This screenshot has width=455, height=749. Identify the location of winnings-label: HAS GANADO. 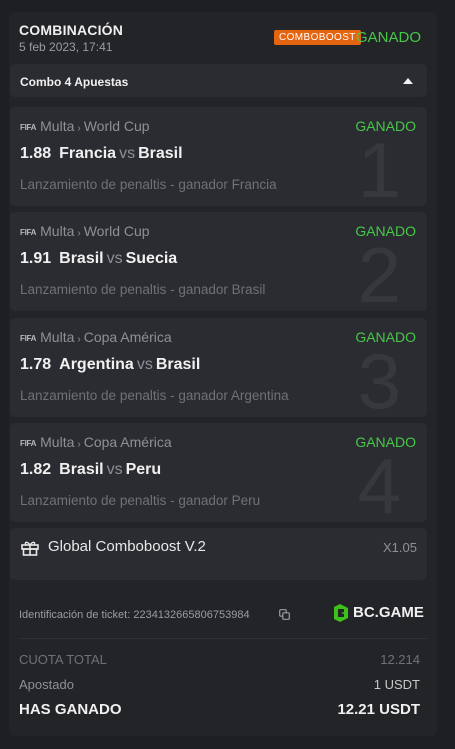
(70, 709).